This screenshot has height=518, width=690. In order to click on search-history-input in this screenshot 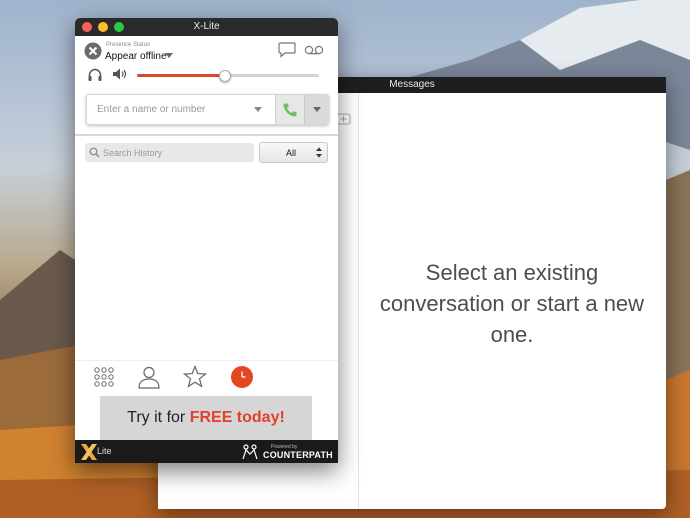, I will do `click(177, 152)`.